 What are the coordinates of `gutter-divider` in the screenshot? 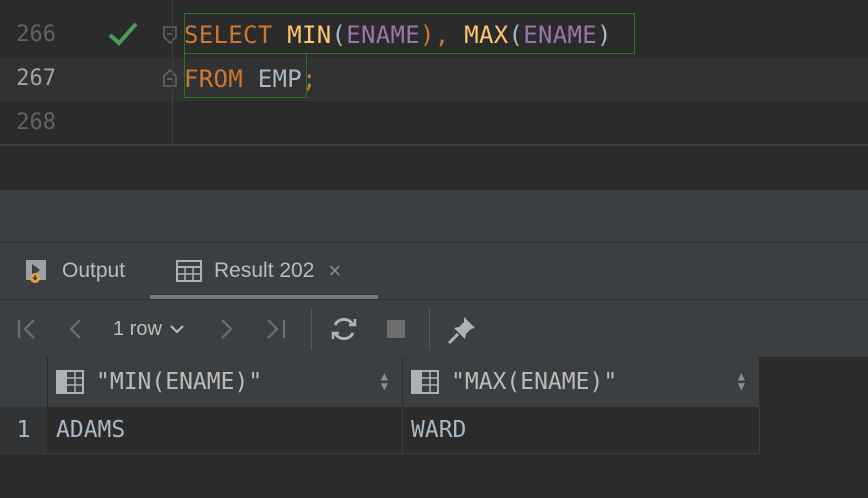 It's located at (172, 72).